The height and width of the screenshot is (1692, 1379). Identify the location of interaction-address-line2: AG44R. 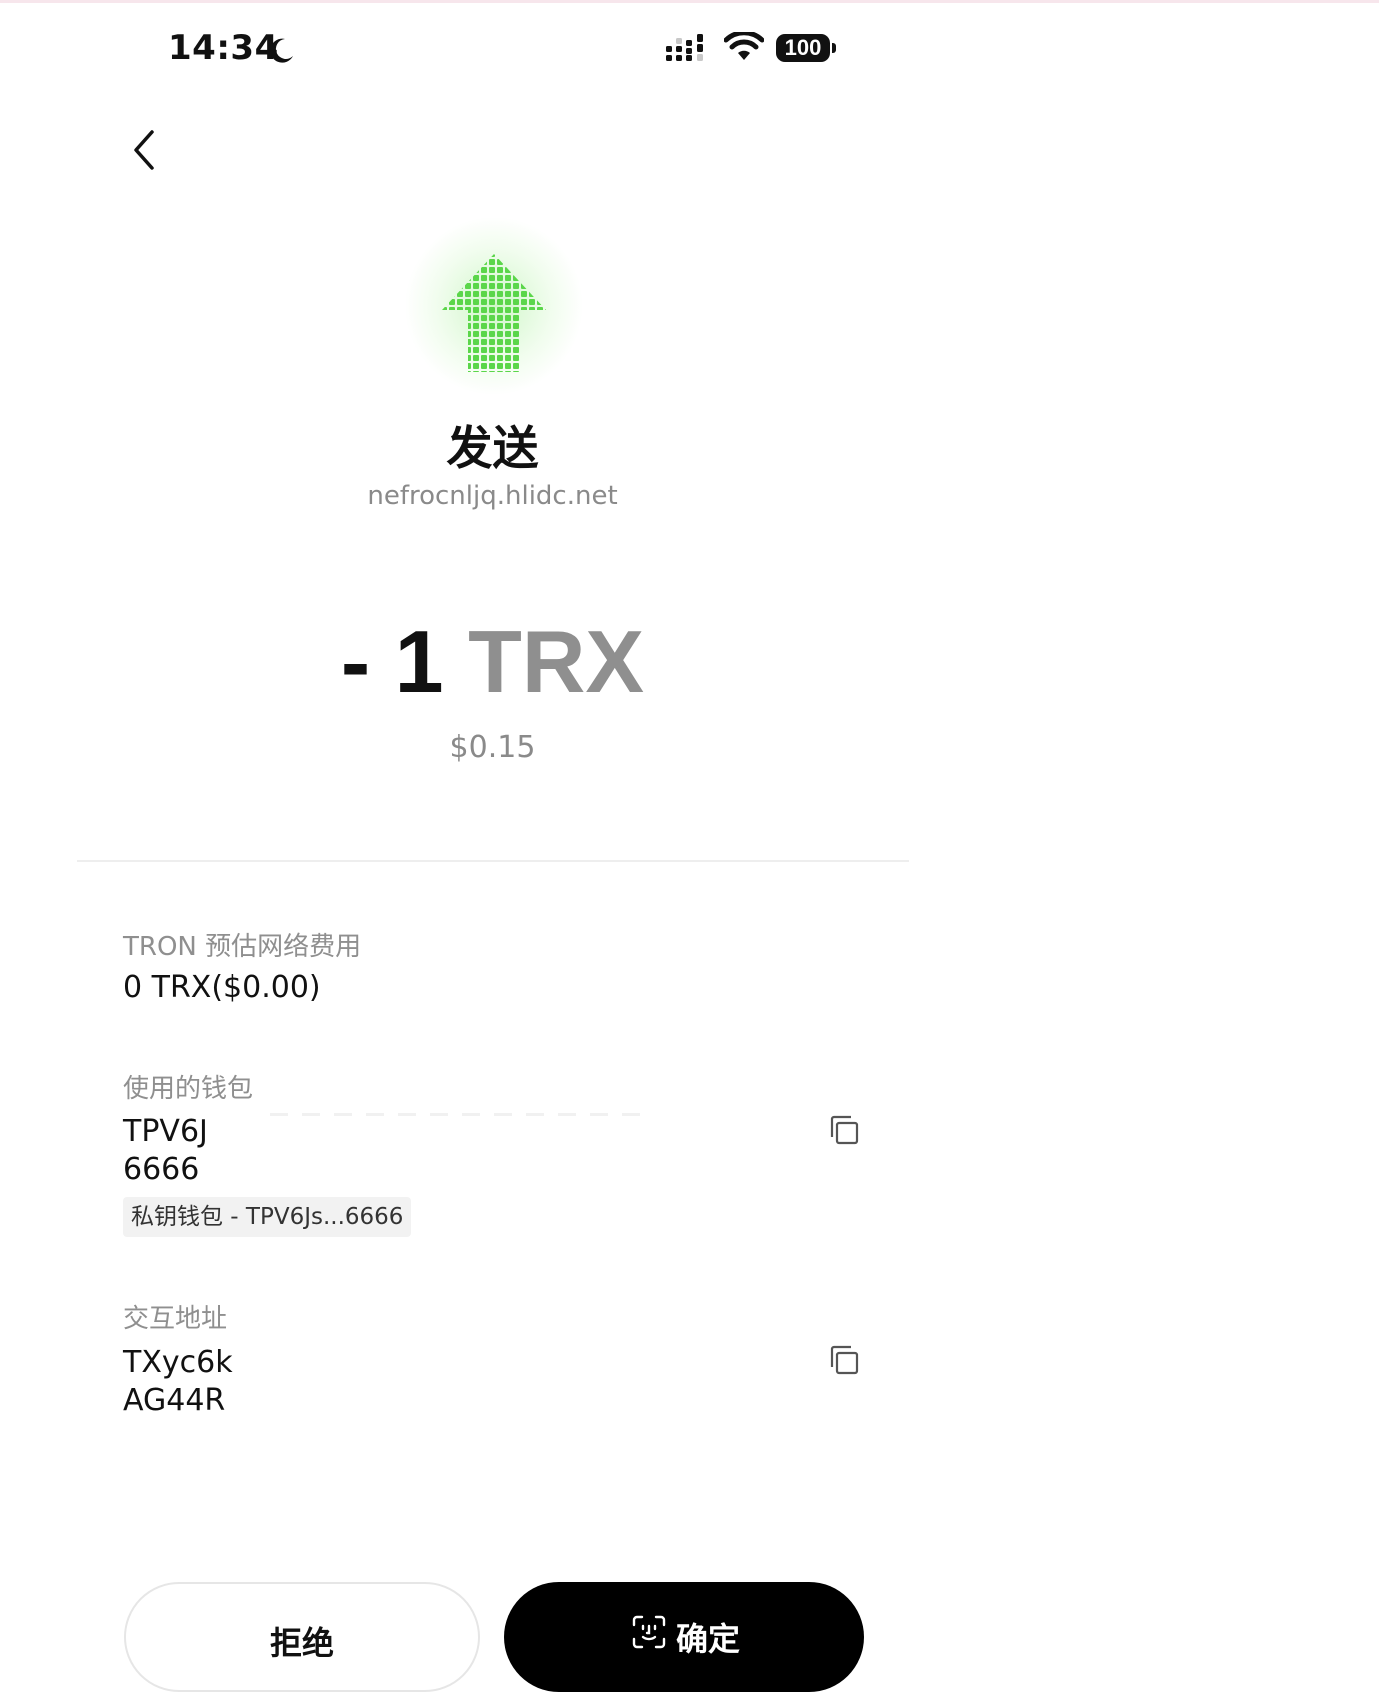
(174, 1400).